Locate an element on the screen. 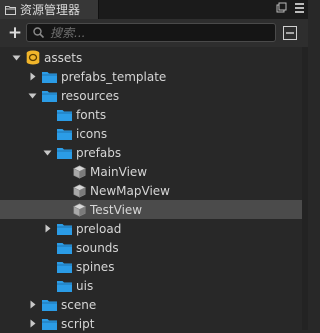 The width and height of the screenshot is (320, 333). panel-actions is located at coordinates (290, 7).